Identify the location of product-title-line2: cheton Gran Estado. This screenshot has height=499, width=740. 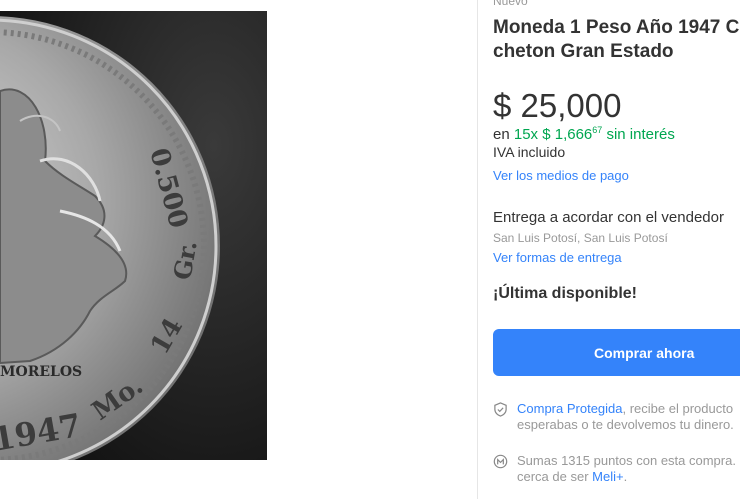
(583, 51).